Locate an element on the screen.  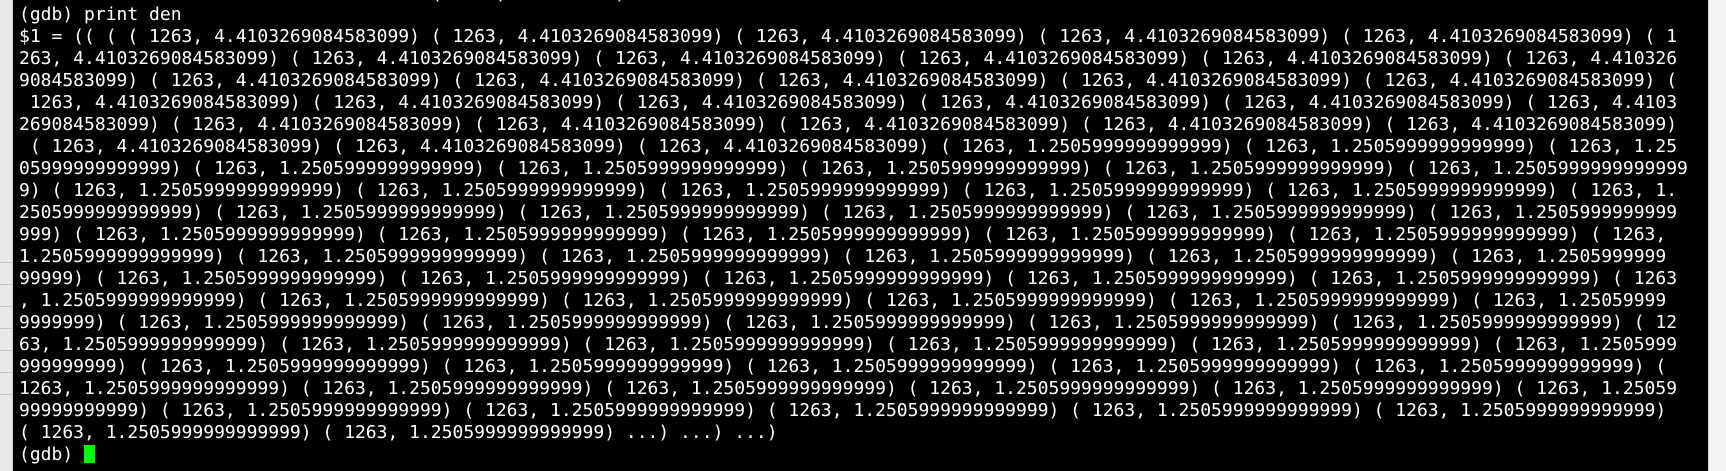
terminal-line: (gdb) print den is located at coordinates (100, 14).